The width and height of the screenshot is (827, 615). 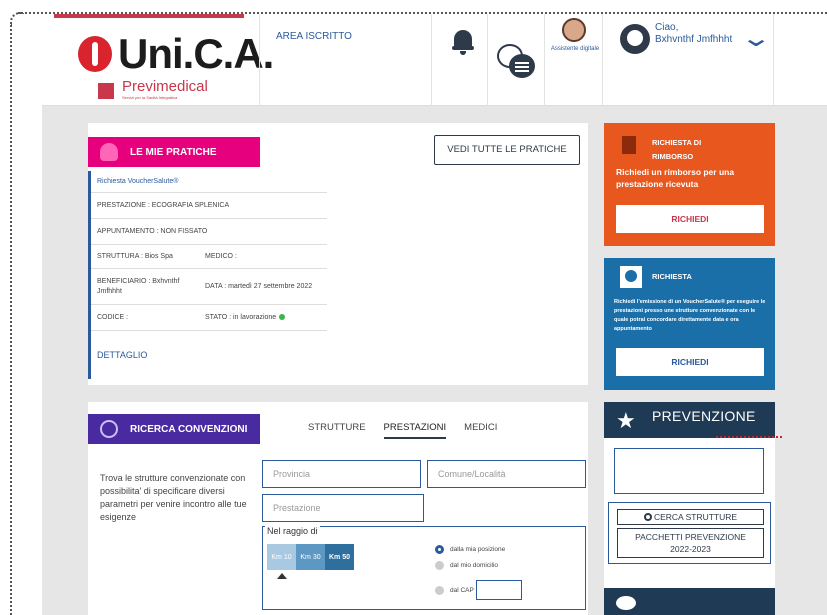 What do you see at coordinates (149, 16) in the screenshot?
I see `logo-accent-bar` at bounding box center [149, 16].